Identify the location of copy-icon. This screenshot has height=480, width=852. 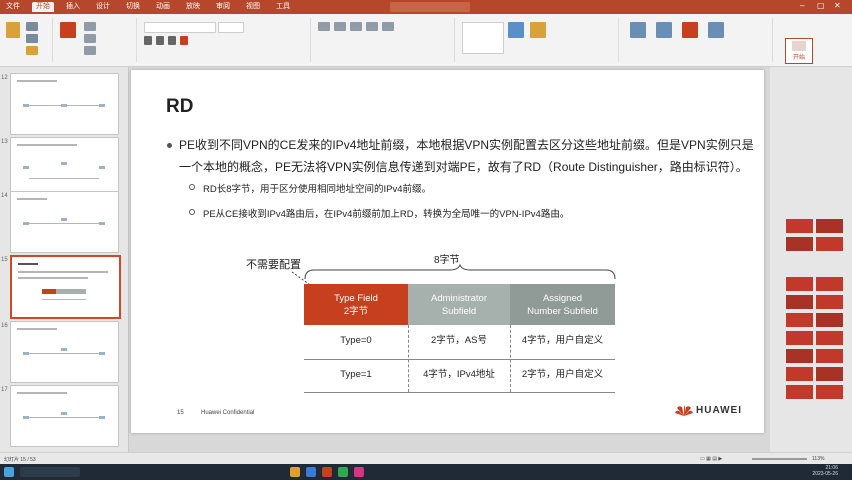
(32, 38).